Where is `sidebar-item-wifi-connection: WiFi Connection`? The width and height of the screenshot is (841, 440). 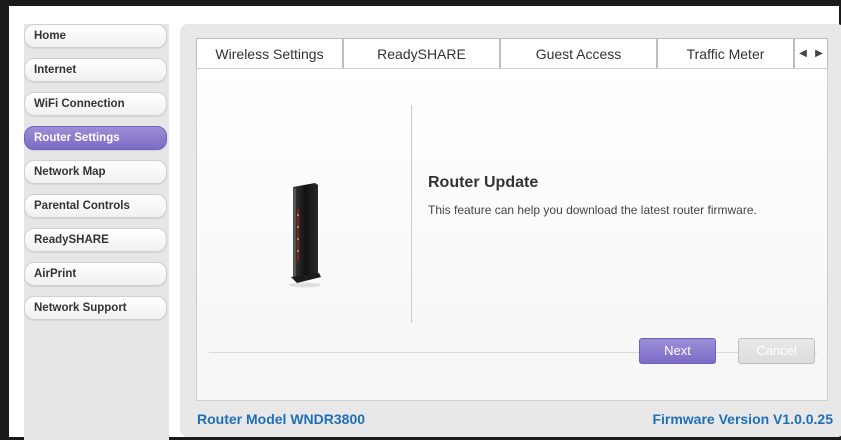 sidebar-item-wifi-connection: WiFi Connection is located at coordinates (95, 104).